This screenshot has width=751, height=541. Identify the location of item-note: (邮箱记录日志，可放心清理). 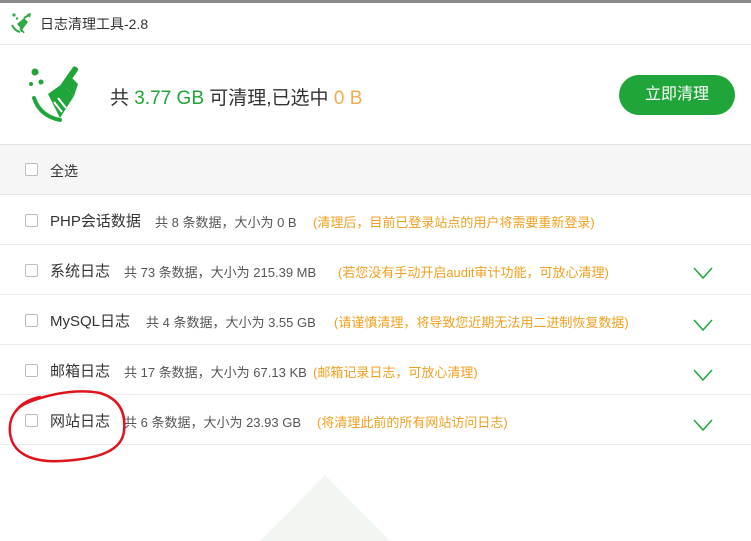
(395, 372).